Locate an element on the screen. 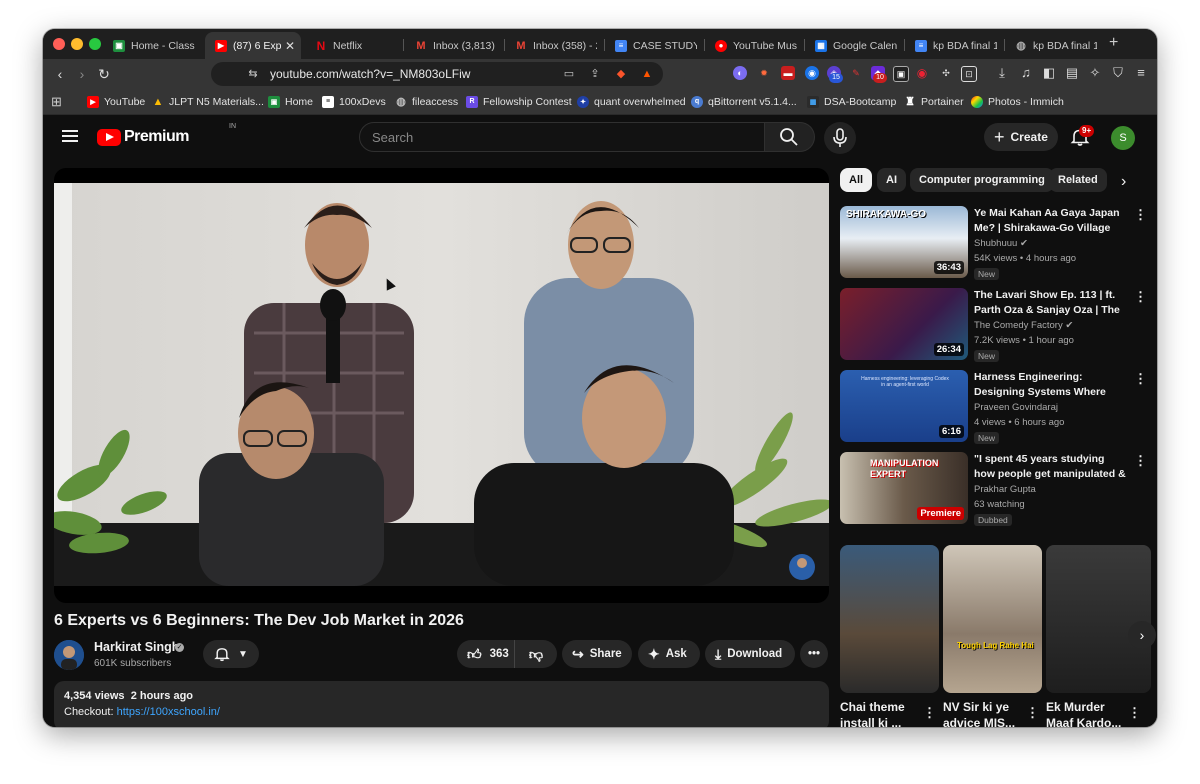  chip-related: Related is located at coordinates (1078, 180).